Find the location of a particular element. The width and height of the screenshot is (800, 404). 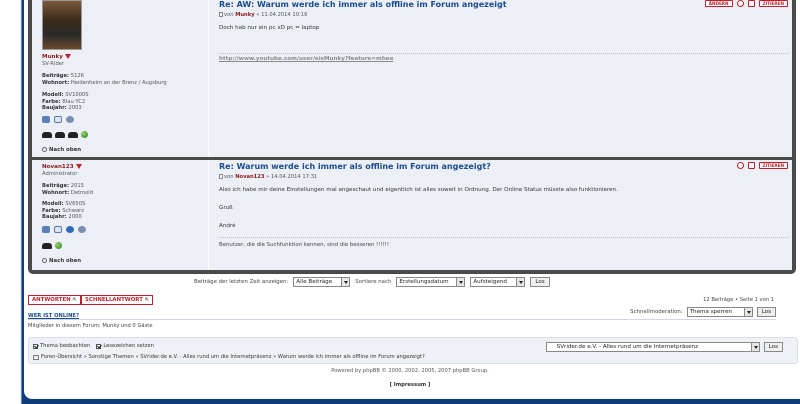

badges is located at coordinates (52, 245).